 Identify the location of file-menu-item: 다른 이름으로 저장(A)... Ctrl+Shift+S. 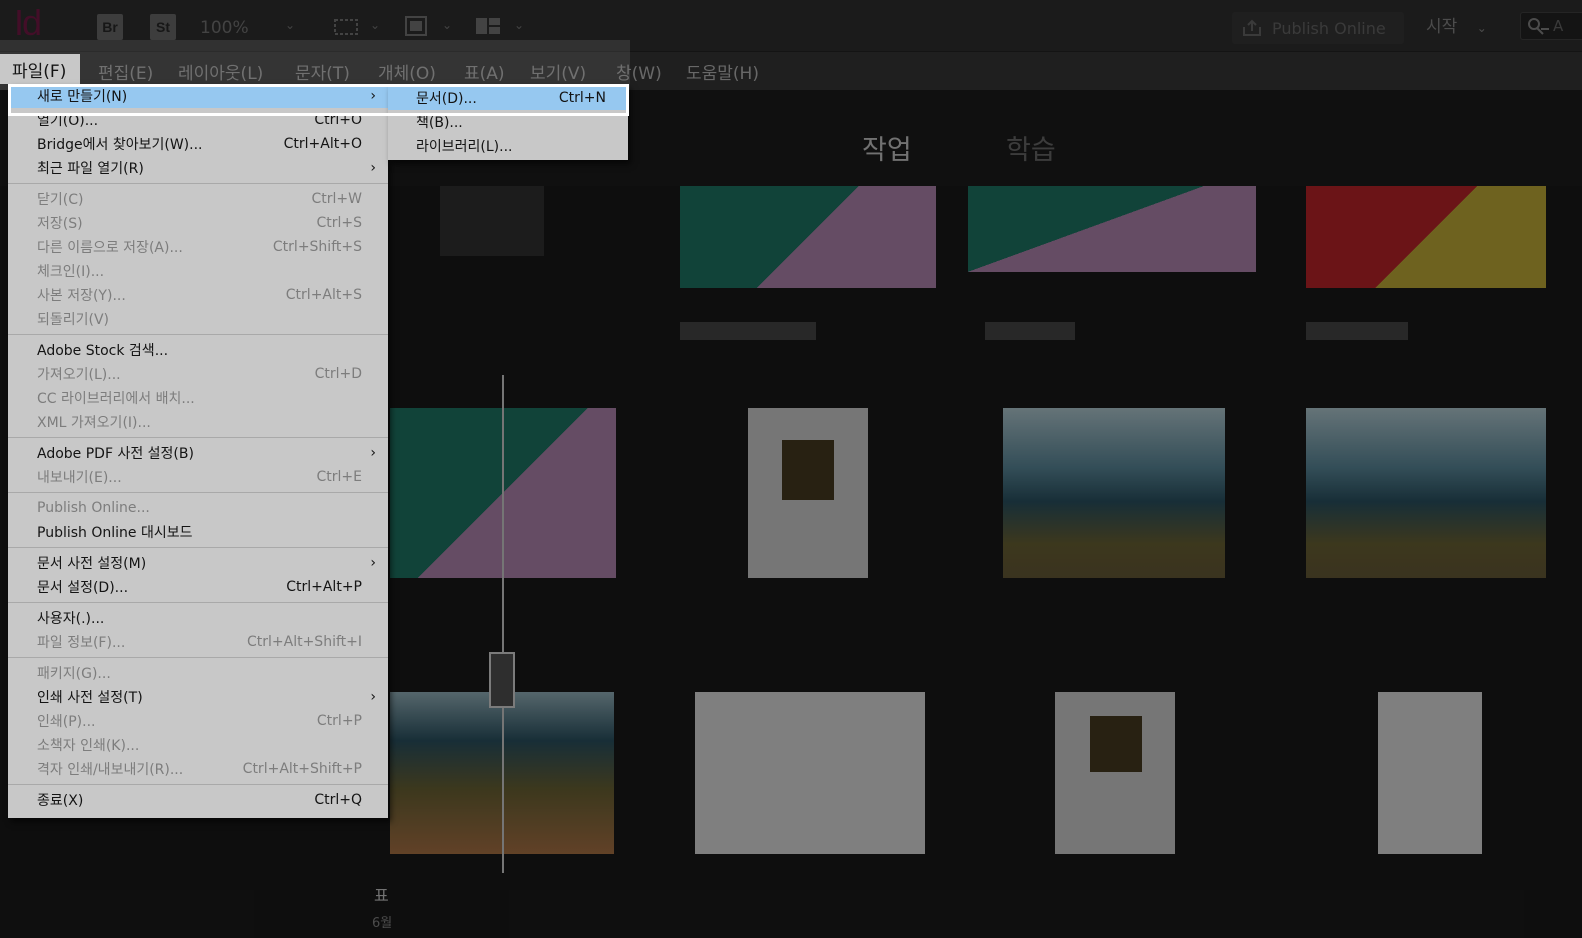
(198, 247).